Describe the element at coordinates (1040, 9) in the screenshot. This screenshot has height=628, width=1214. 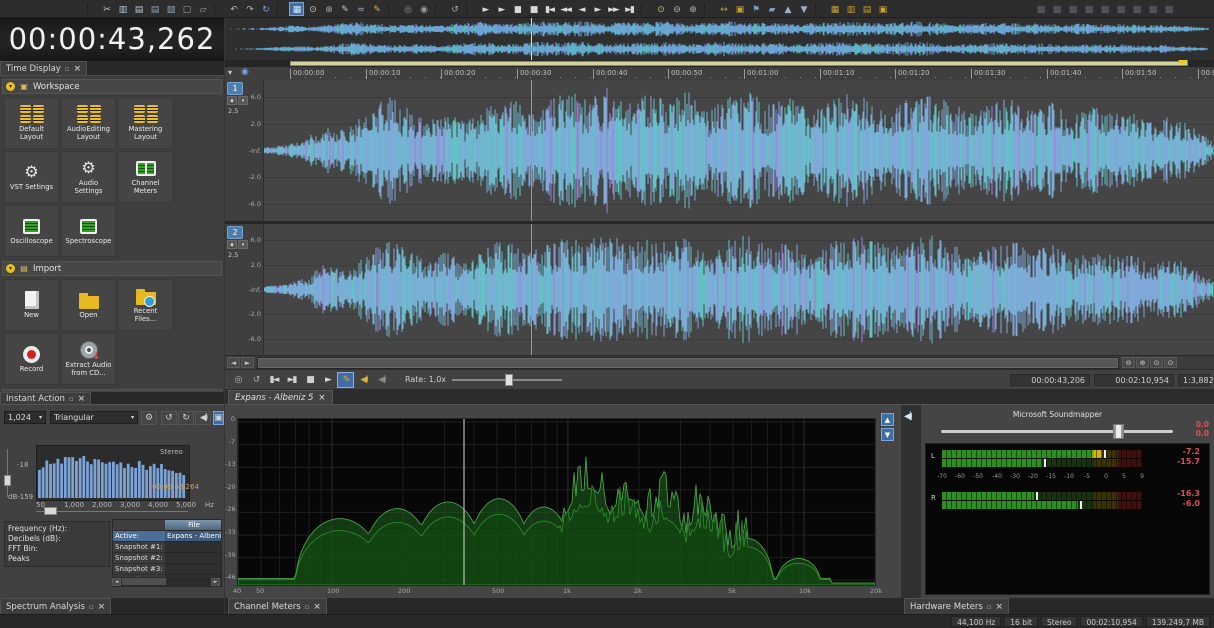
I see `fx-preset-1-icon: ▩` at that location.